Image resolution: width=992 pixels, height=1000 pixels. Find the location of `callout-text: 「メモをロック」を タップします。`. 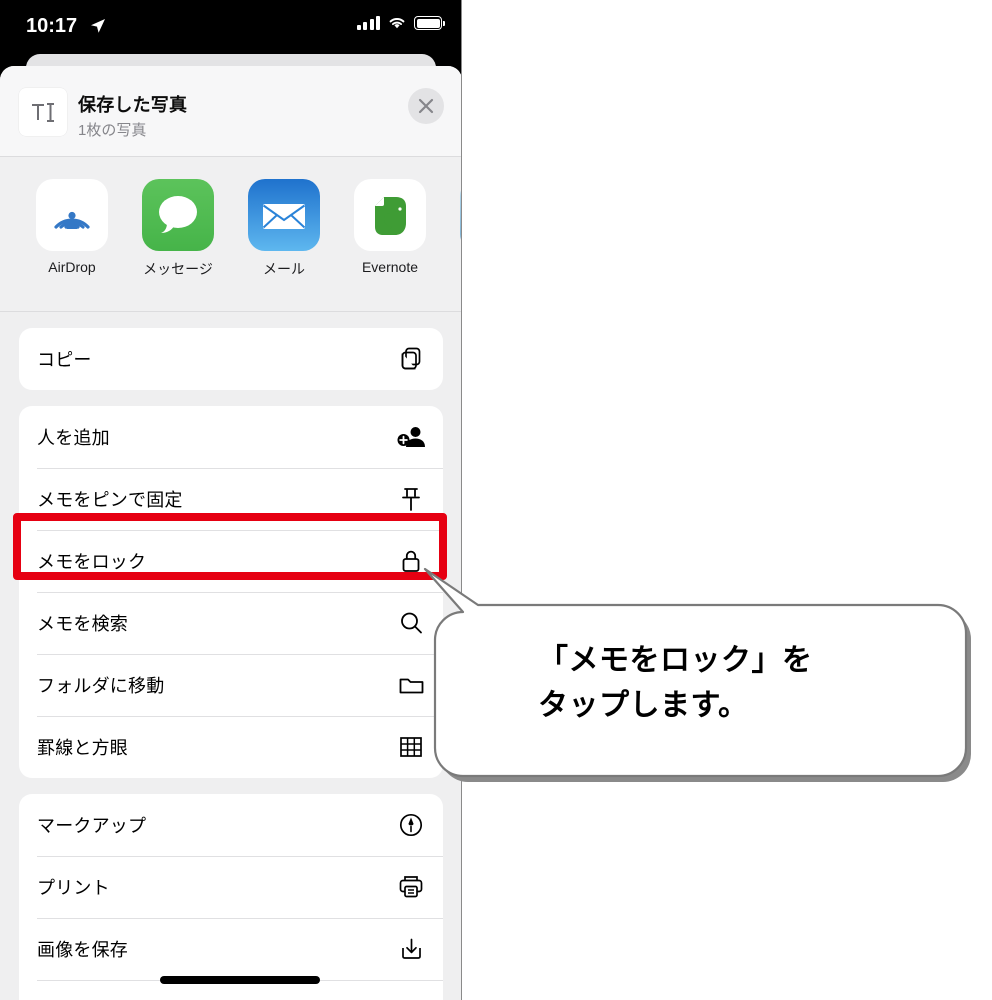

callout-text: 「メモをロック」を タップします。 is located at coordinates (675, 683).